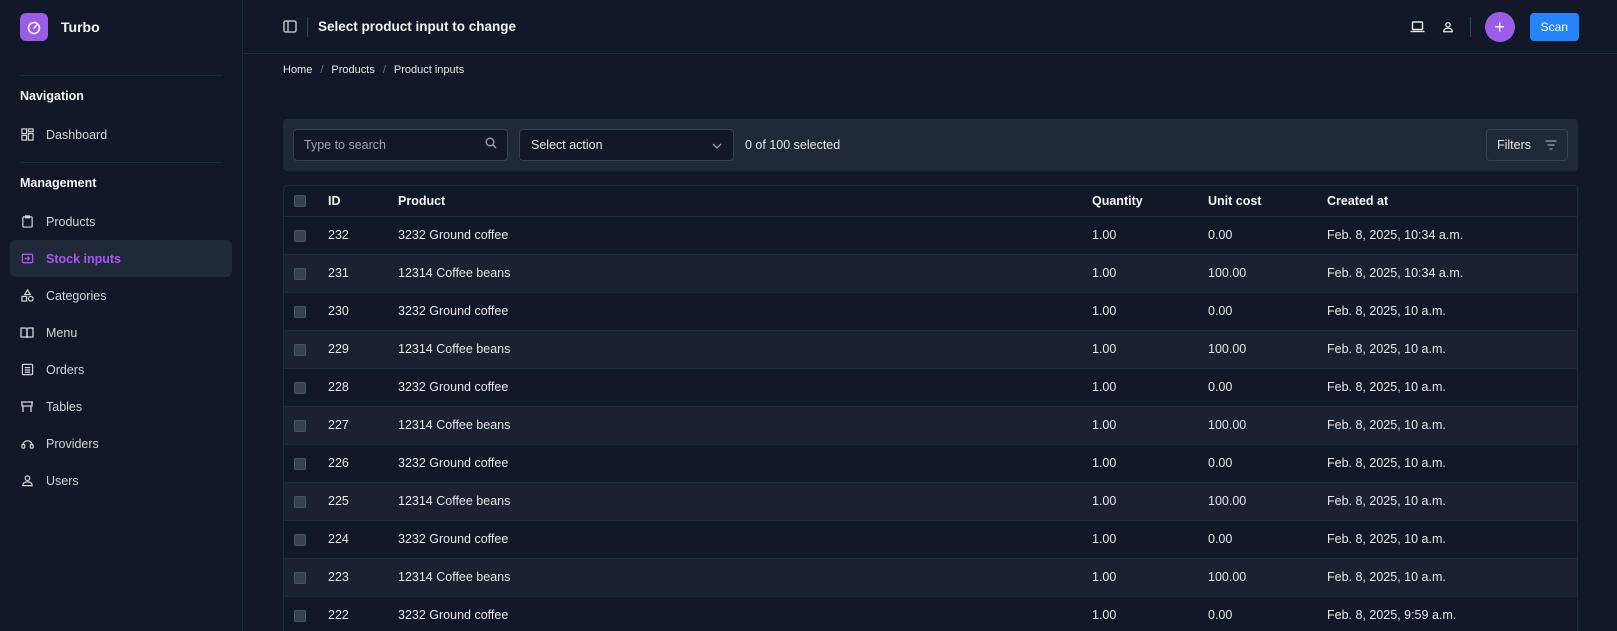 This screenshot has width=1617, height=631. I want to click on cell-id: 225, so click(363, 501).